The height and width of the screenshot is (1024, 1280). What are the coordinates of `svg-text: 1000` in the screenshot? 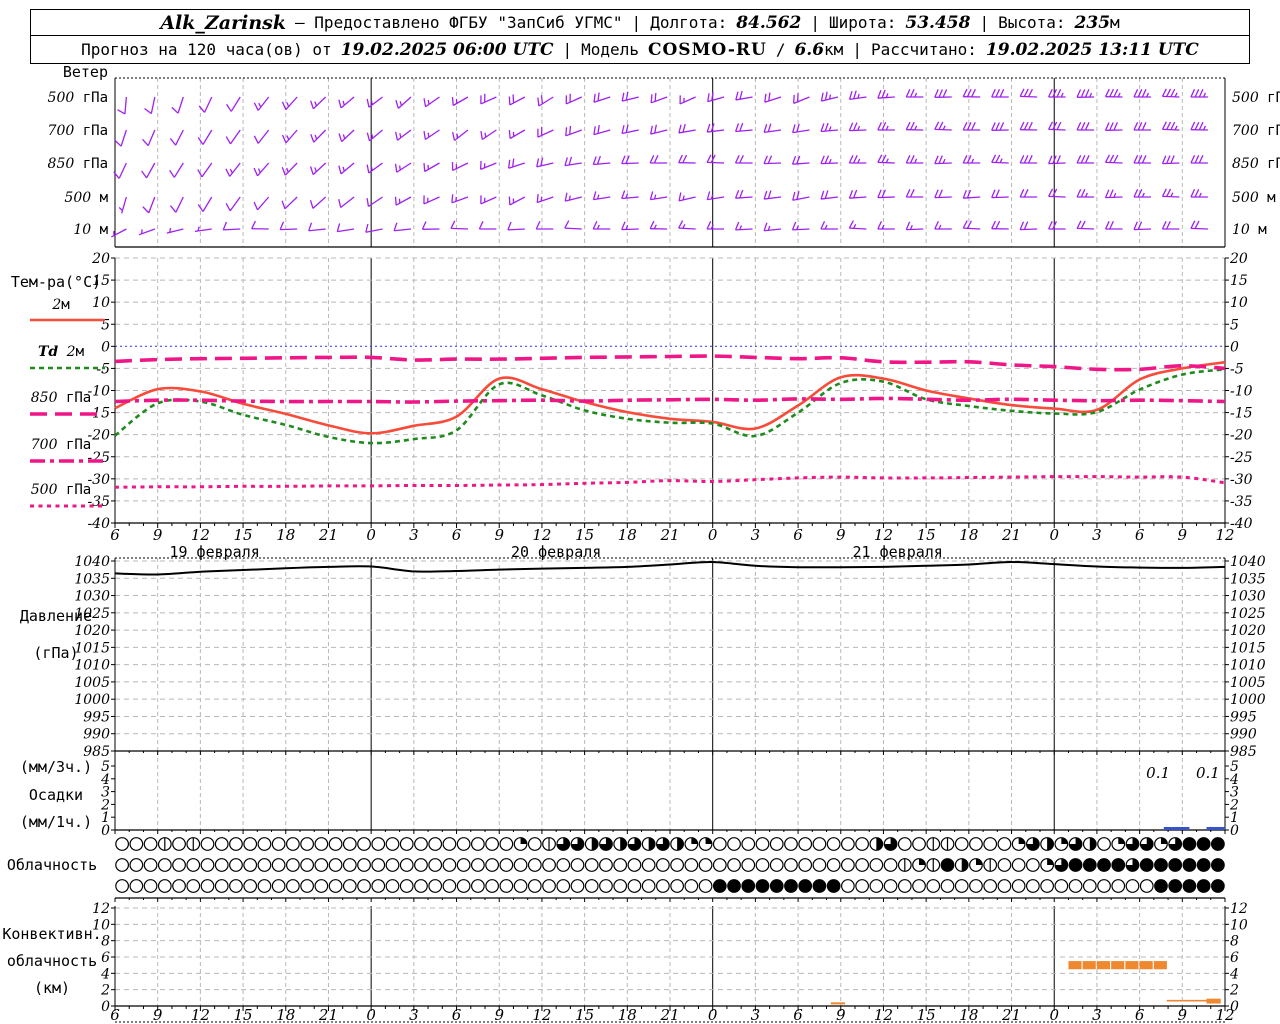 It's located at (92, 700).